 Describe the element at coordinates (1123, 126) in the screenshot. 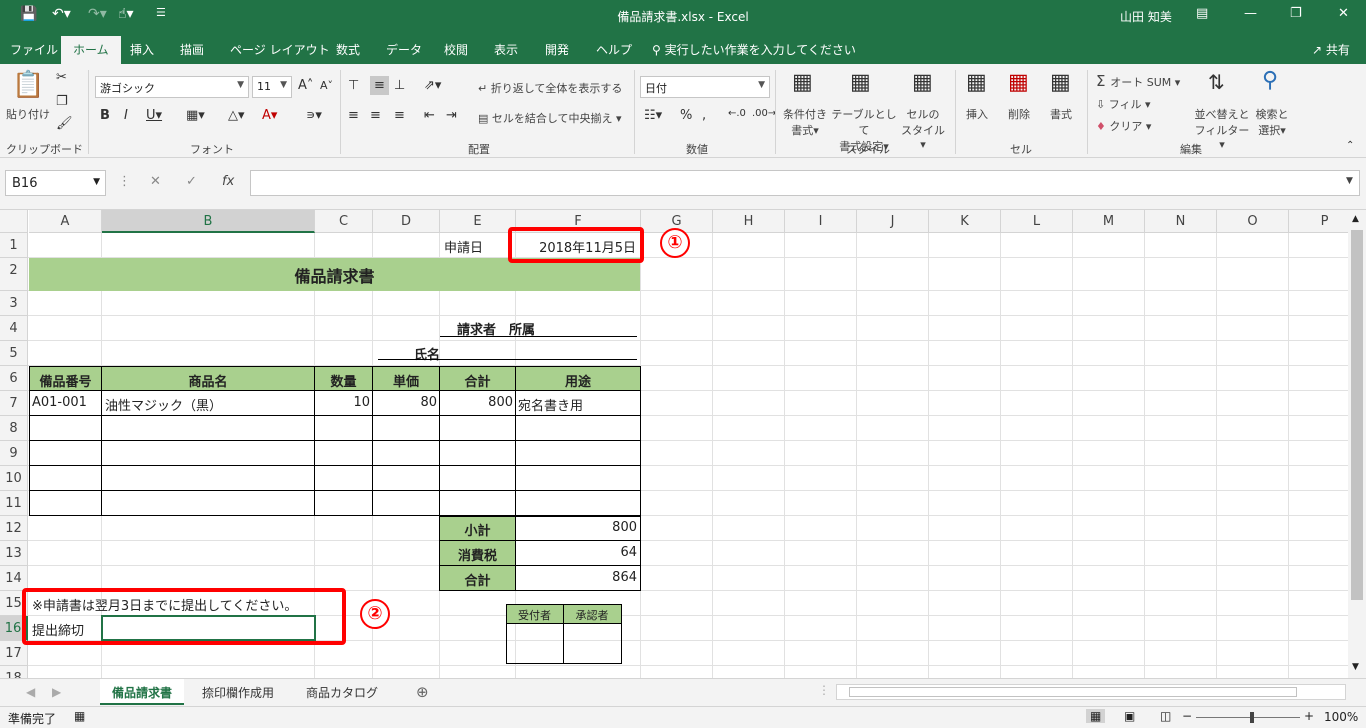

I see `clear-button: ♦ クリア ▾` at that location.